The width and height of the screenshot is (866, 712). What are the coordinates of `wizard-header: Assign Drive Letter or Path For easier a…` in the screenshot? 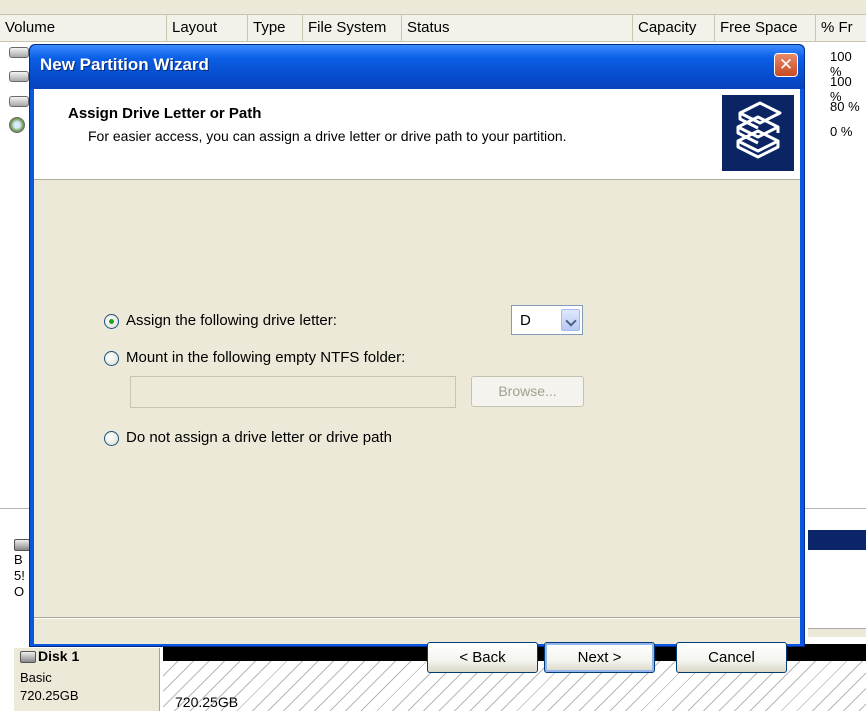 It's located at (417, 134).